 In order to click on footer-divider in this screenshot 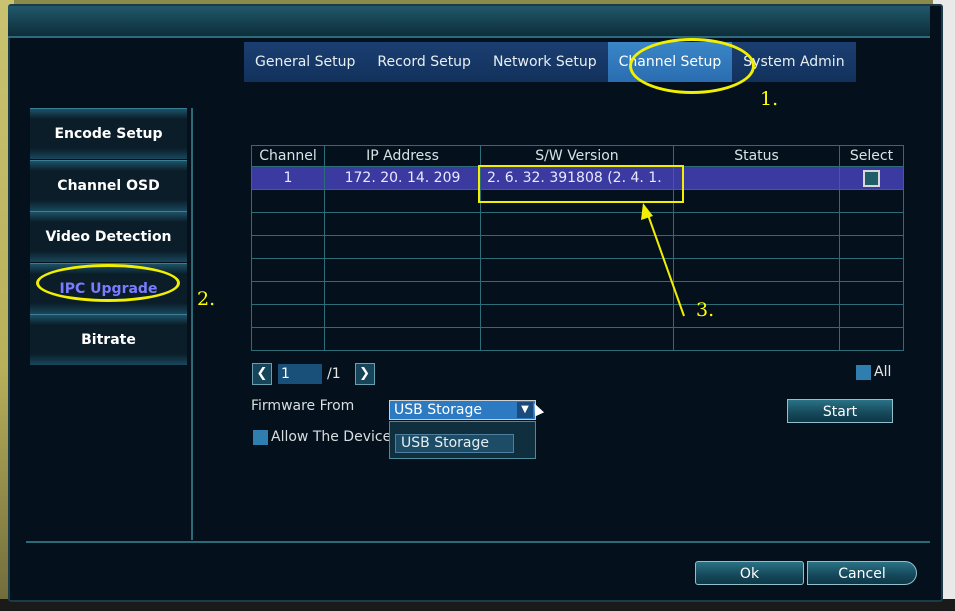, I will do `click(478, 542)`.